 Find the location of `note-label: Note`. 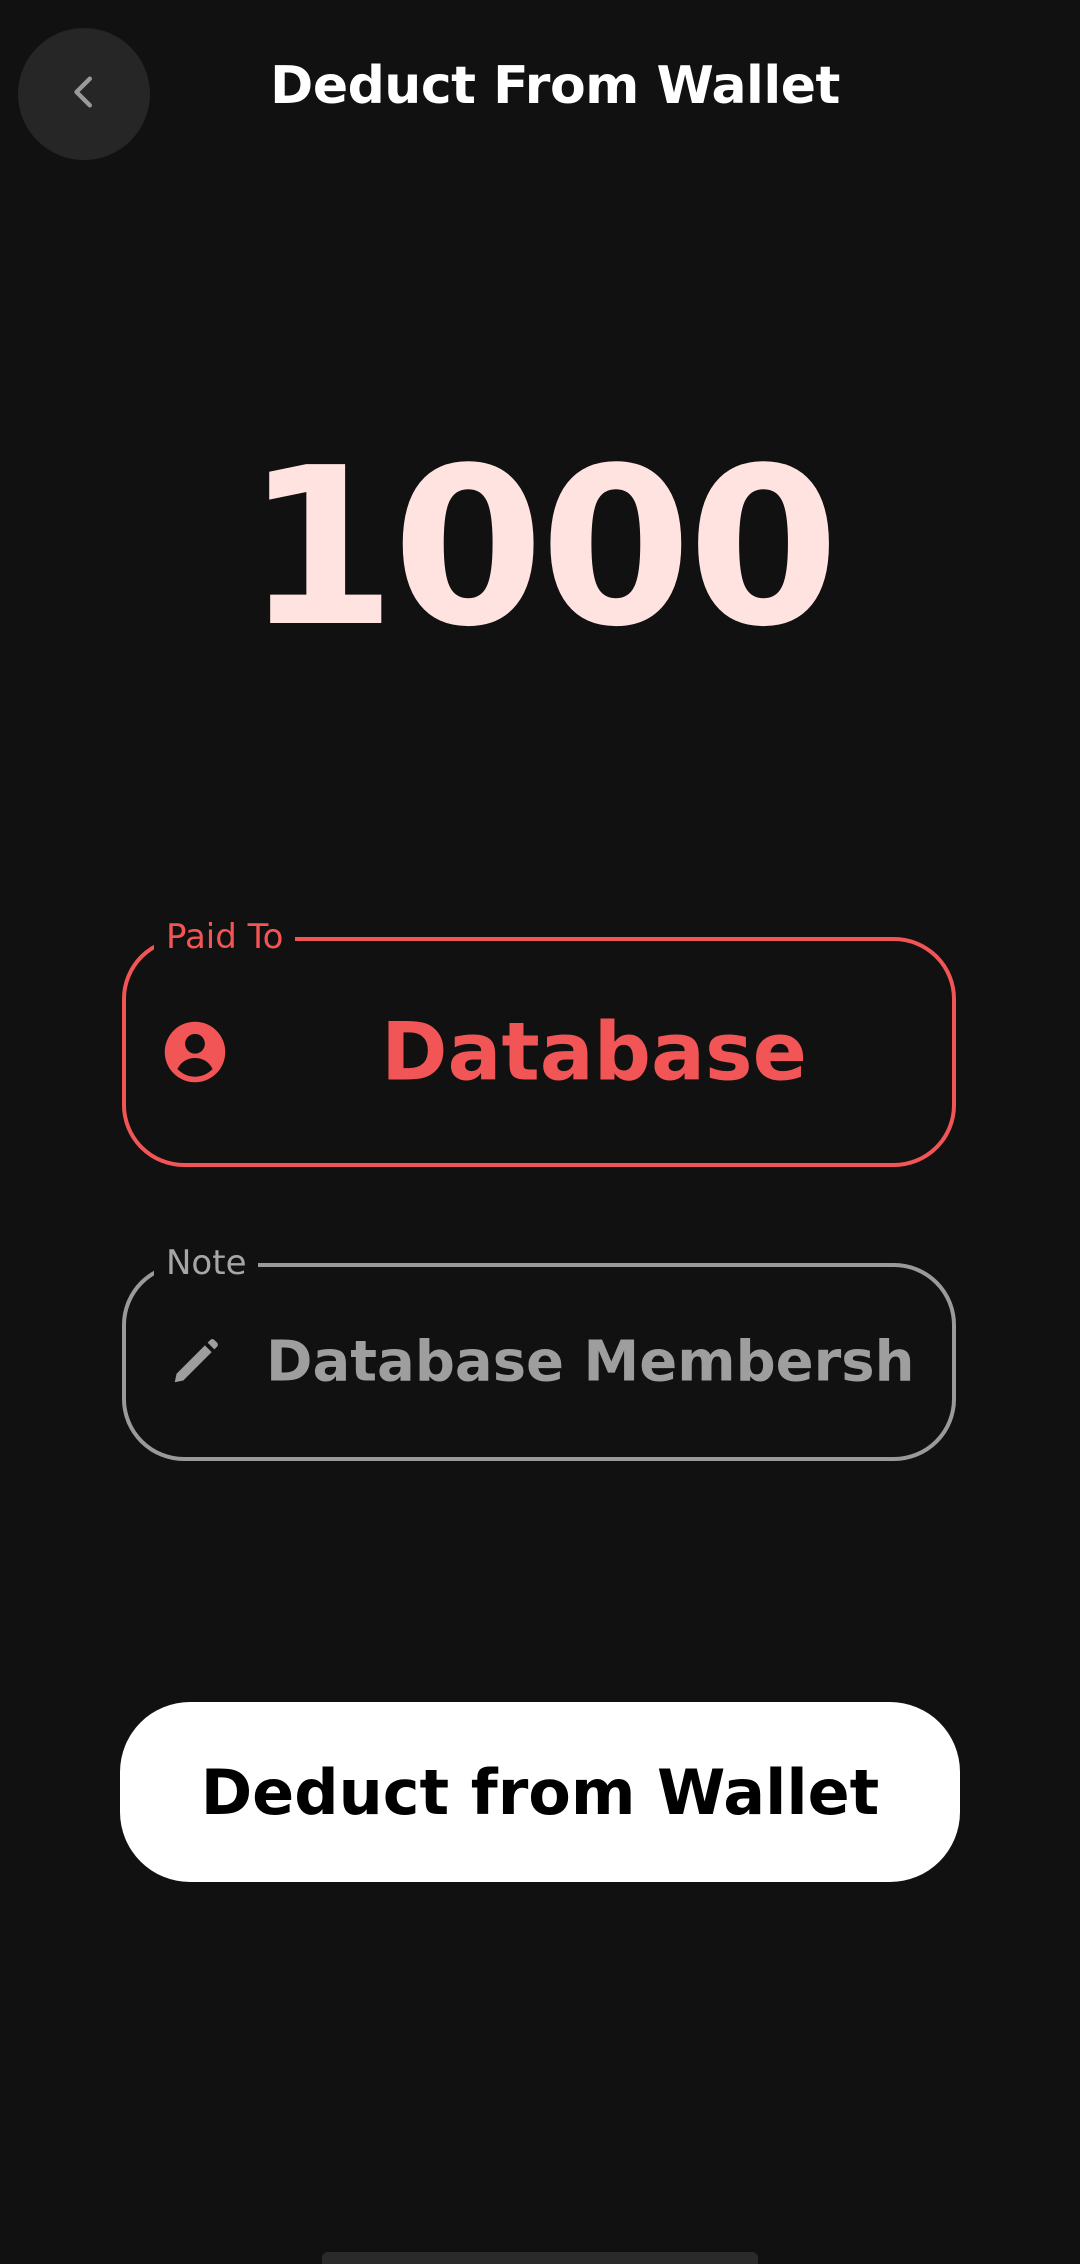

note-label: Note is located at coordinates (206, 1263).